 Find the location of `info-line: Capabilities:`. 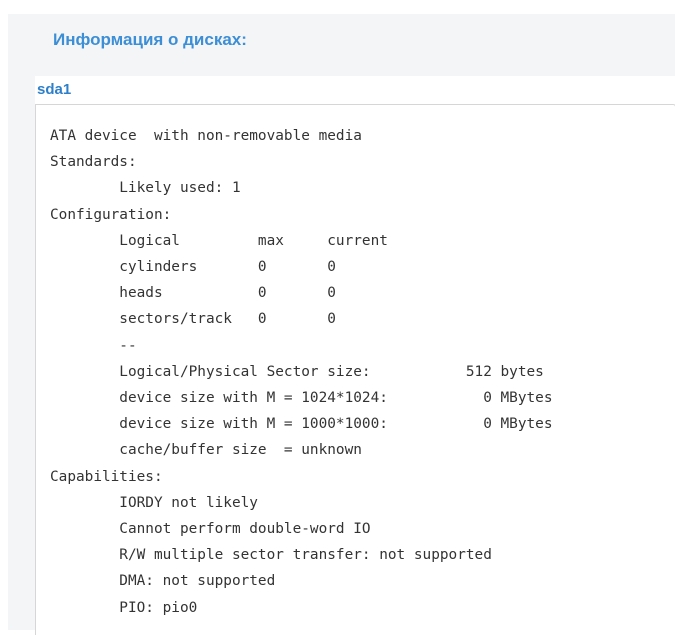

info-line: Capabilities: is located at coordinates (106, 476).